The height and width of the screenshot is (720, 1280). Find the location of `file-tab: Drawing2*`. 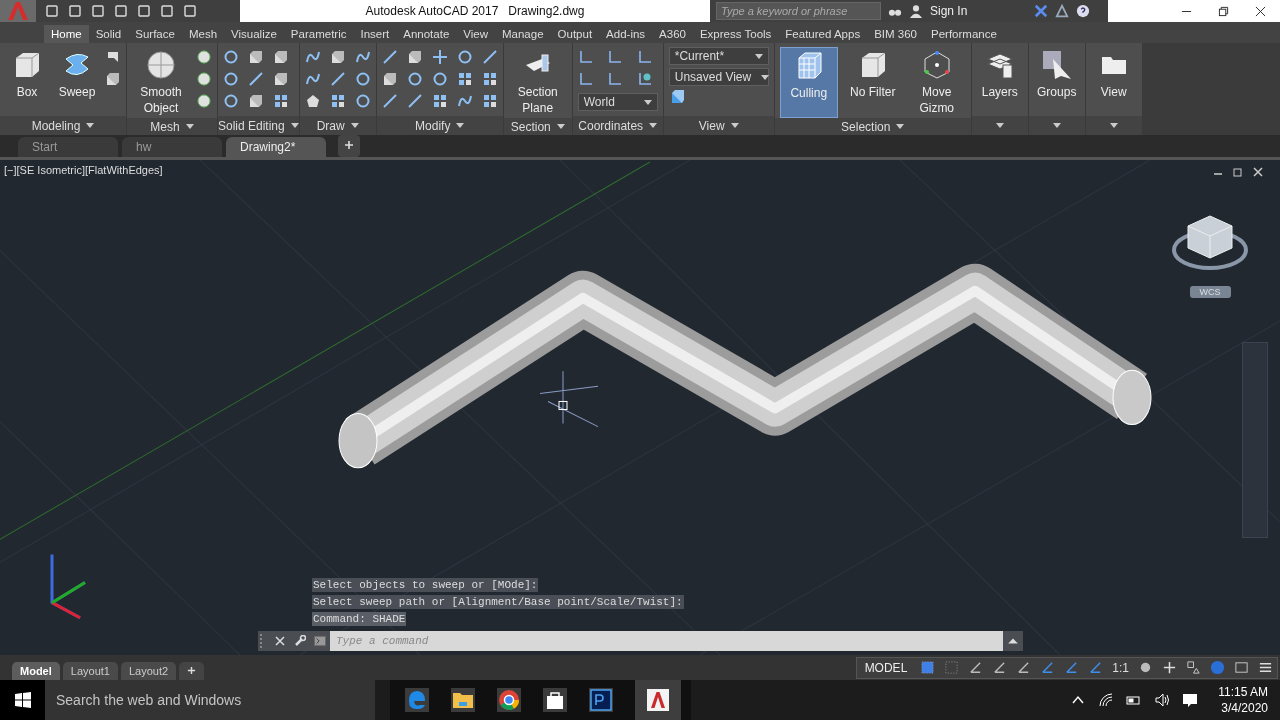

file-tab: Drawing2* is located at coordinates (276, 147).